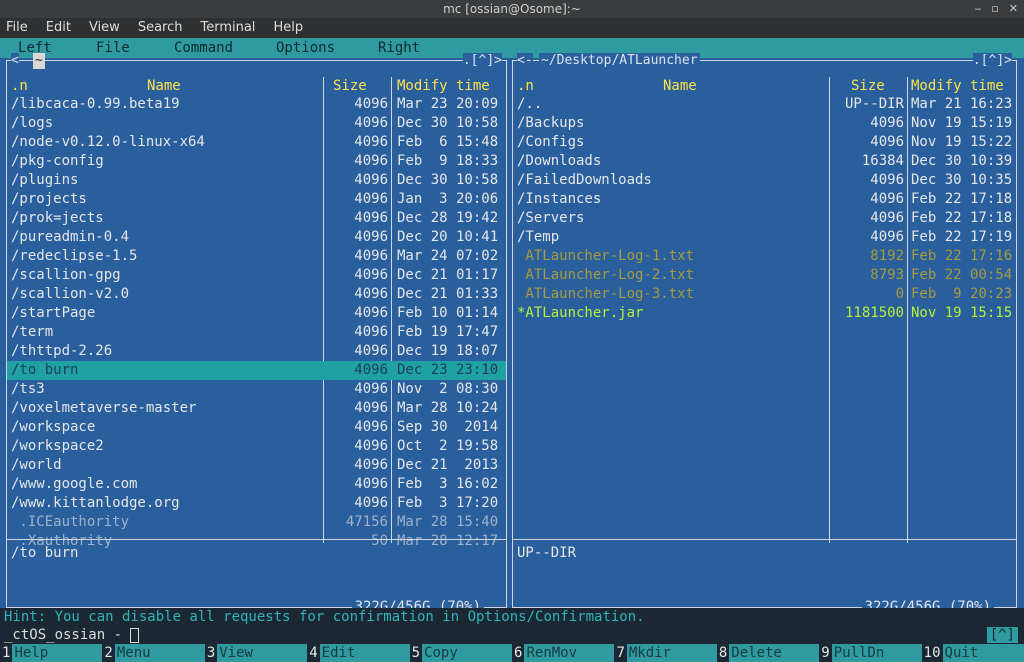 This screenshot has width=1024, height=662. Describe the element at coordinates (764, 313) in the screenshot. I see `file-row: *ATLauncher.jar 1181500 Nov 19 15:15` at that location.